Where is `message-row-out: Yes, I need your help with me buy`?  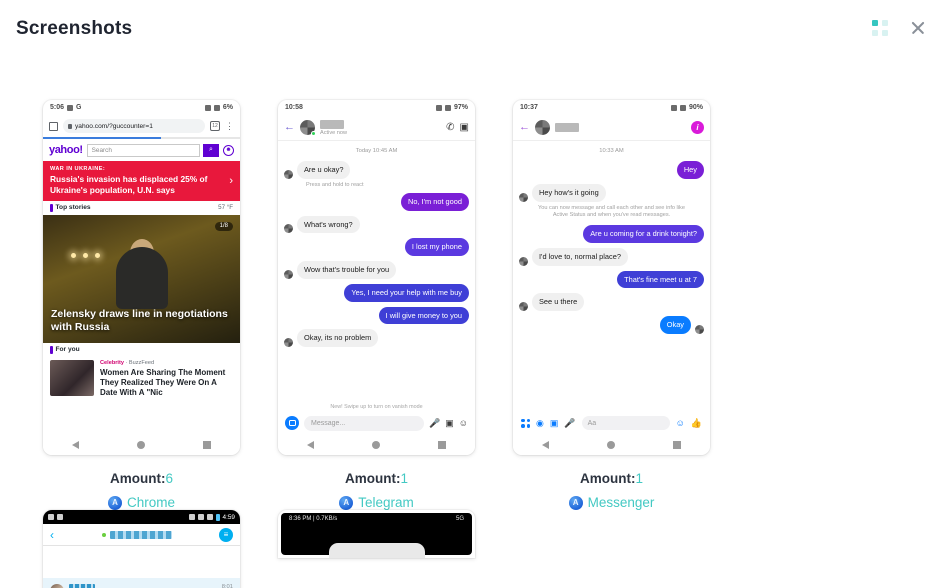 message-row-out: Yes, I need your help with me buy is located at coordinates (376, 292).